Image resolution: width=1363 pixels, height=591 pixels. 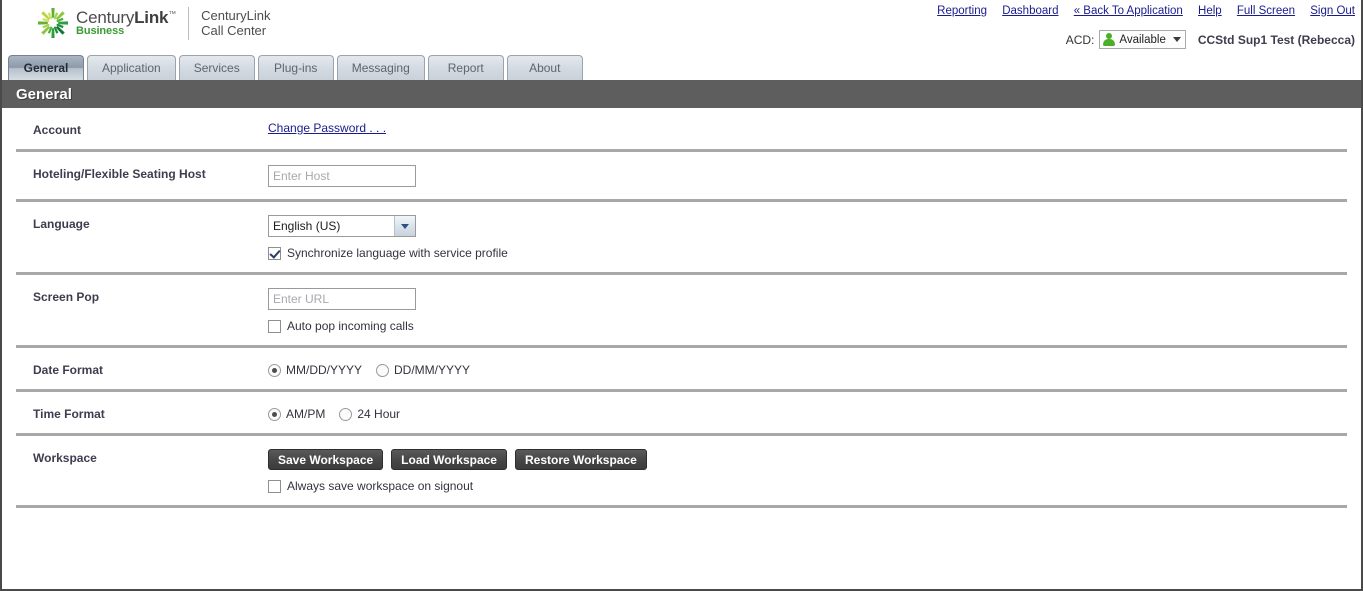 What do you see at coordinates (580, 459) in the screenshot?
I see `restore-workspace-button: Restore Workspace` at bounding box center [580, 459].